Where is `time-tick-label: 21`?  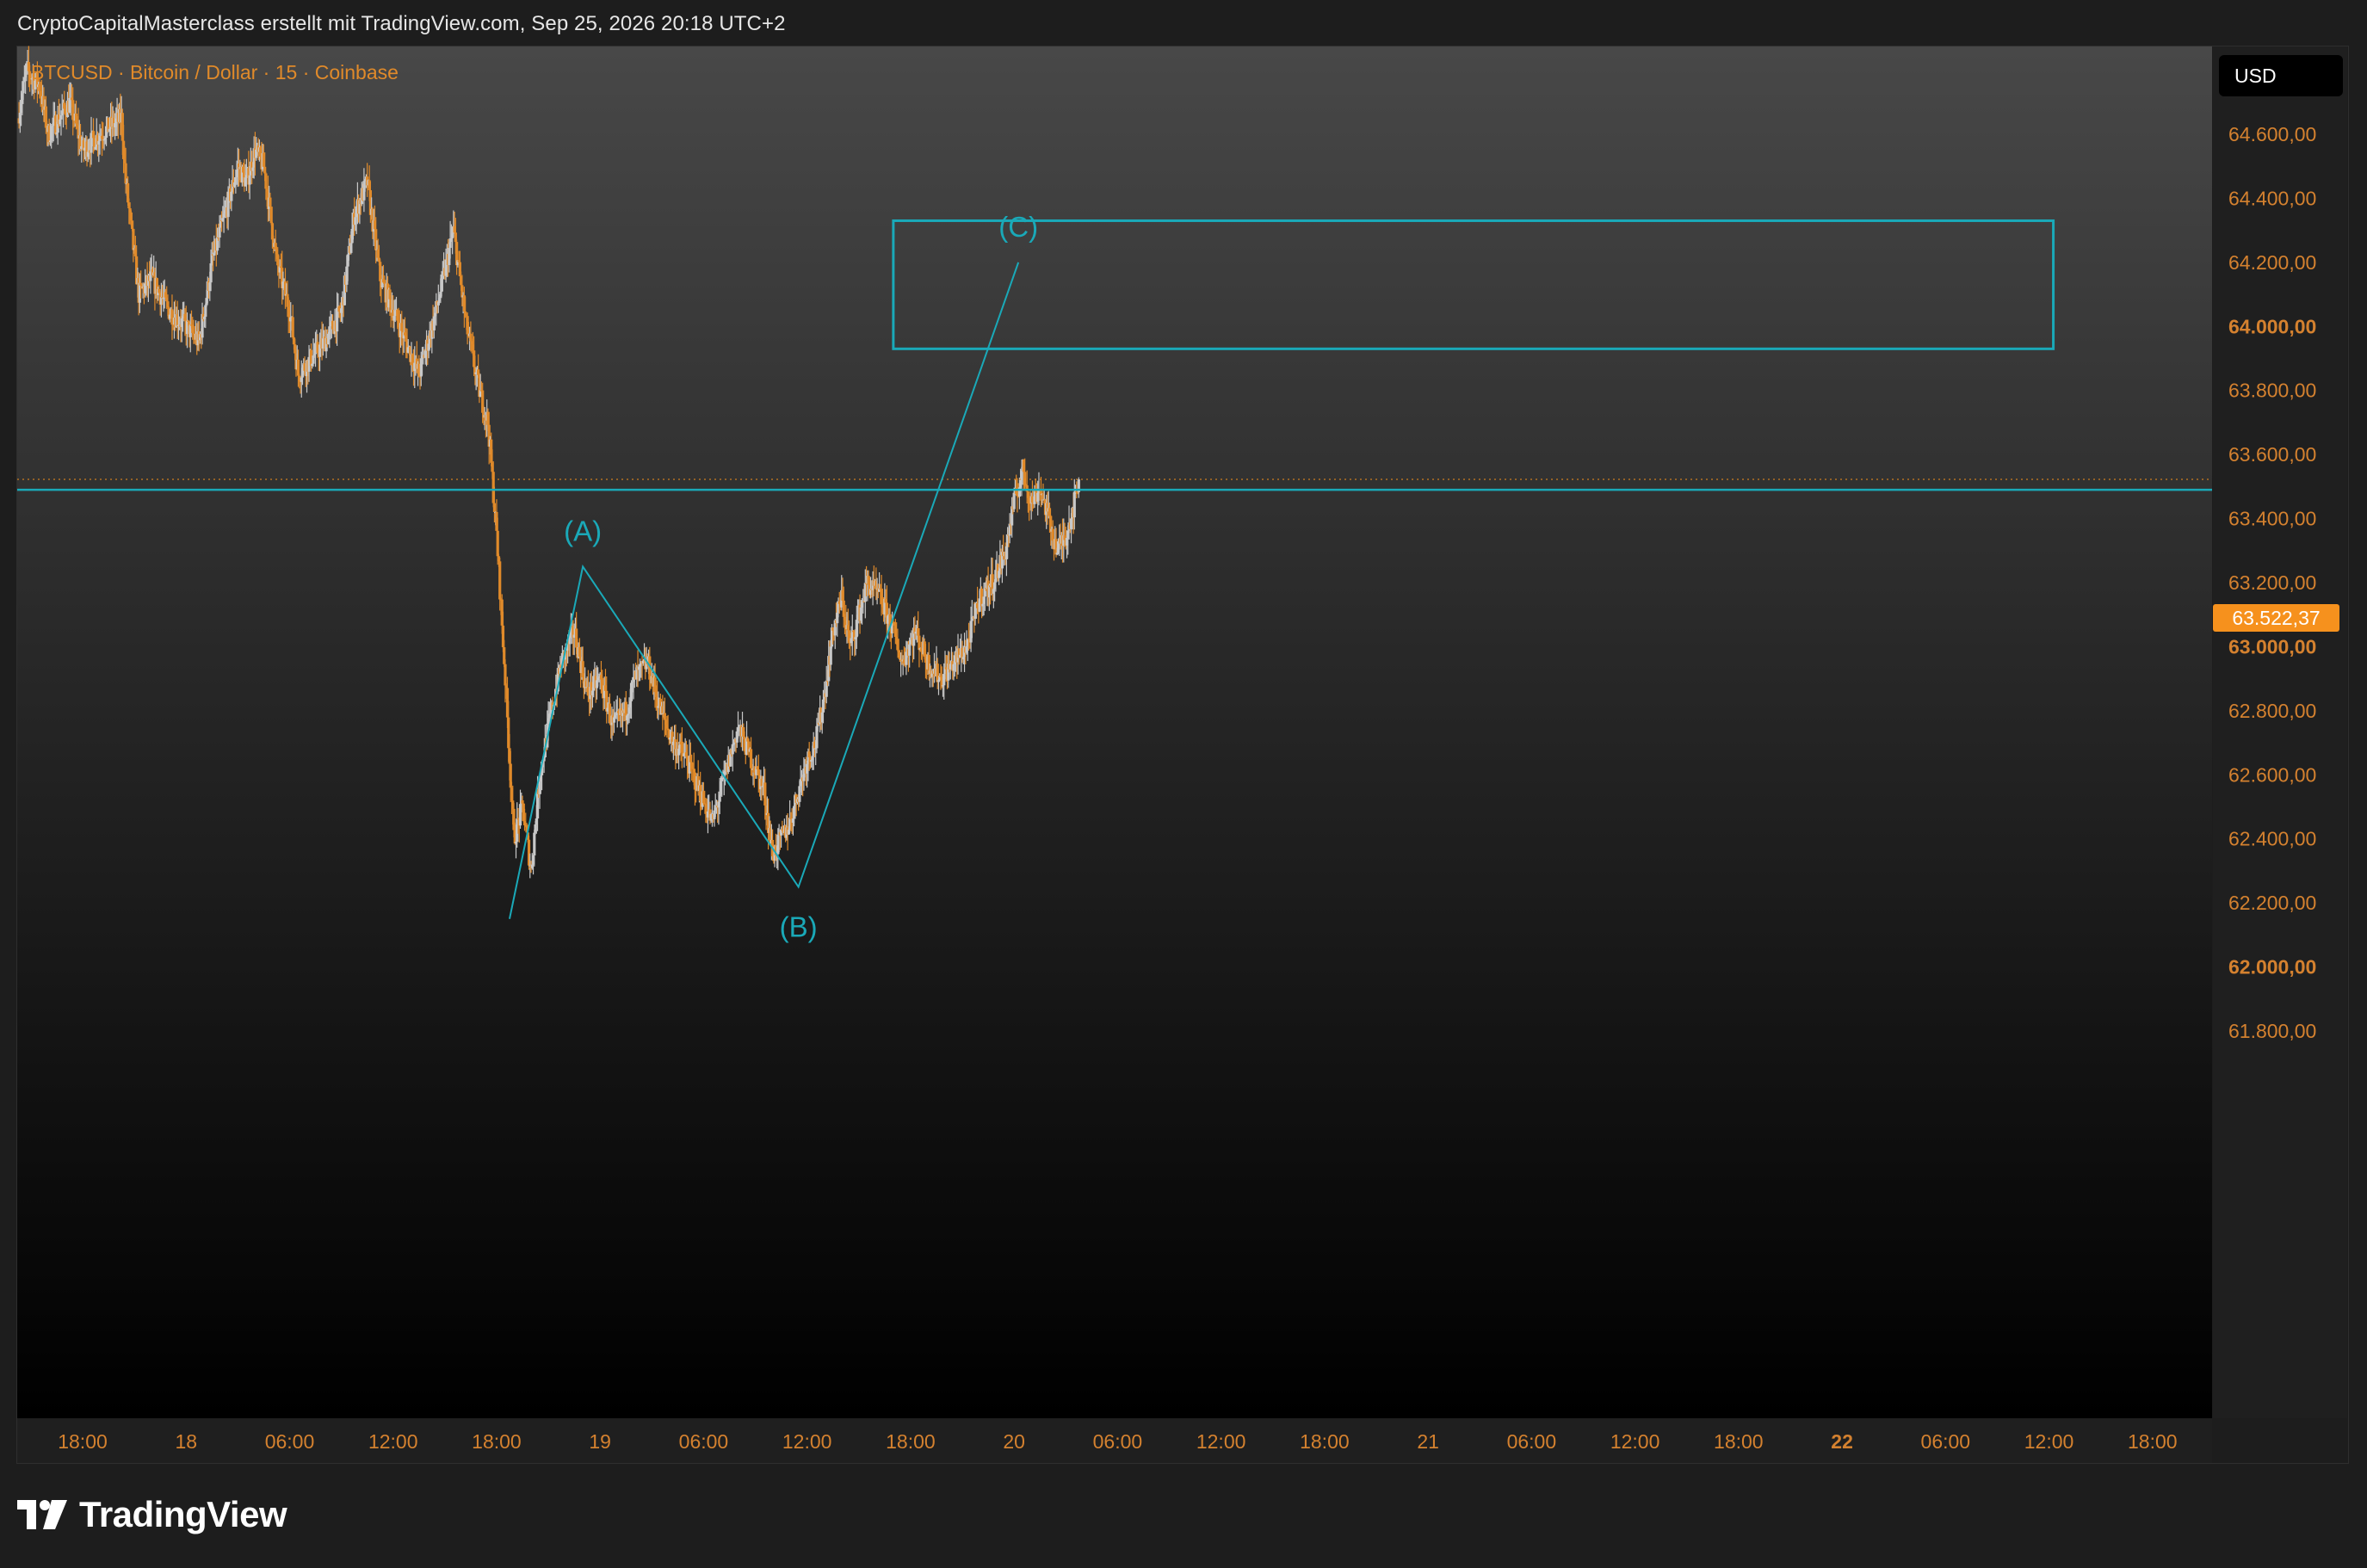 time-tick-label: 21 is located at coordinates (1428, 1441).